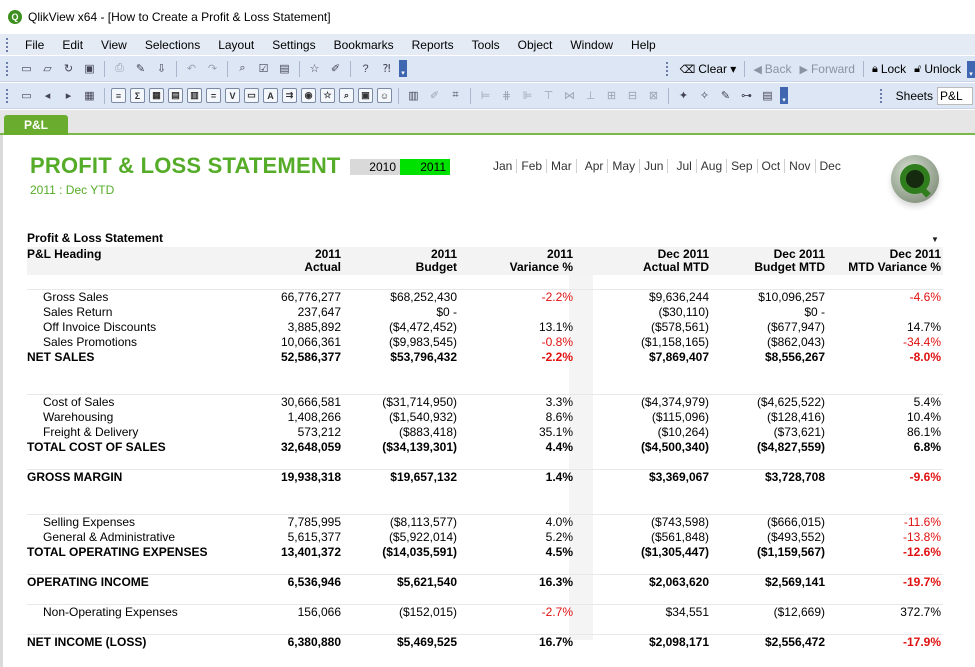  I want to click on multi-box-icon: ▤, so click(175, 95).